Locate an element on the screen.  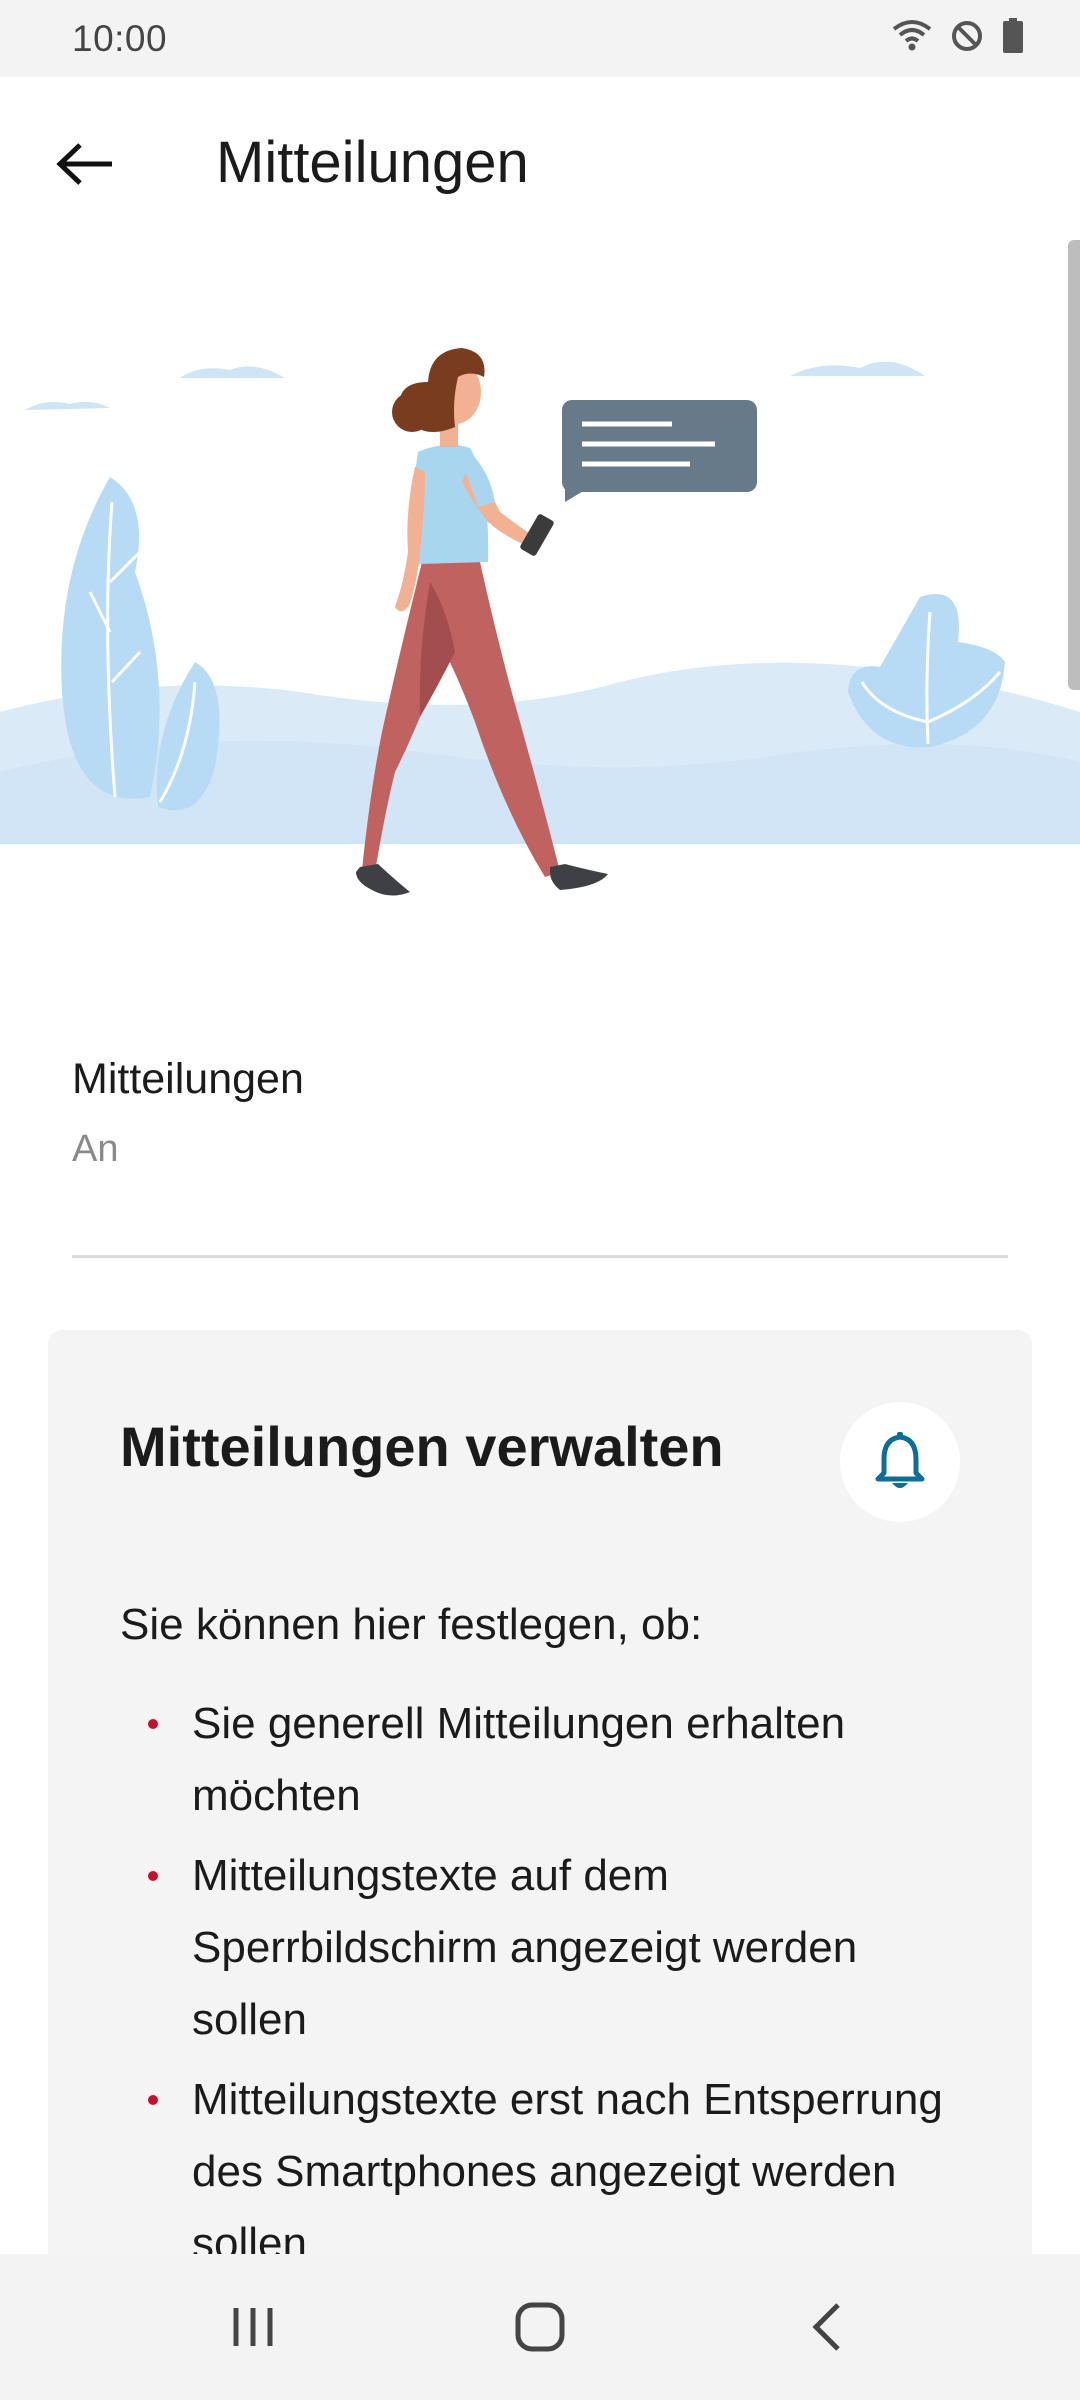
bell-icon is located at coordinates (900, 1460).